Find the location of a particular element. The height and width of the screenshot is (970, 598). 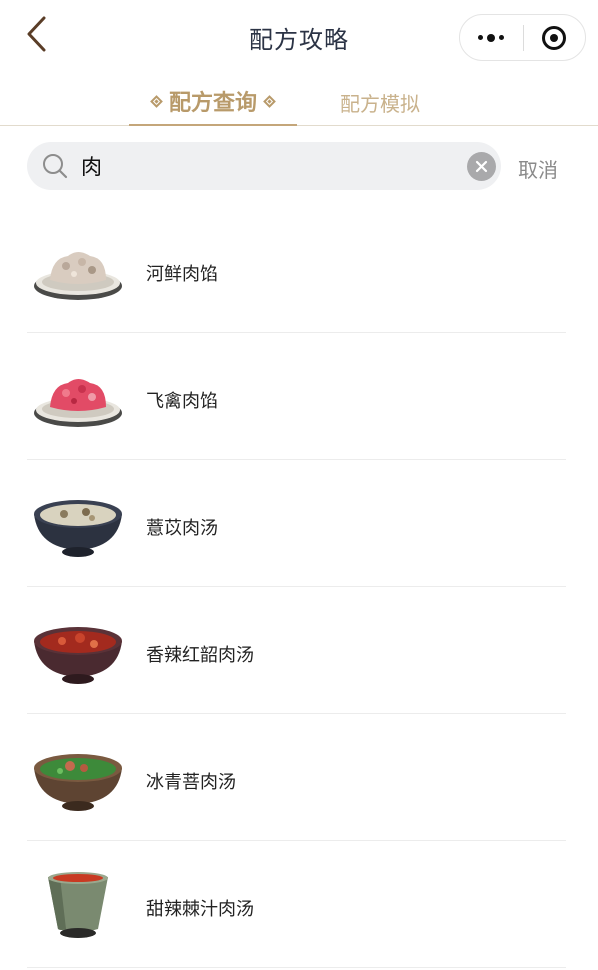

tab-label: 配方查询 is located at coordinates (212, 103).